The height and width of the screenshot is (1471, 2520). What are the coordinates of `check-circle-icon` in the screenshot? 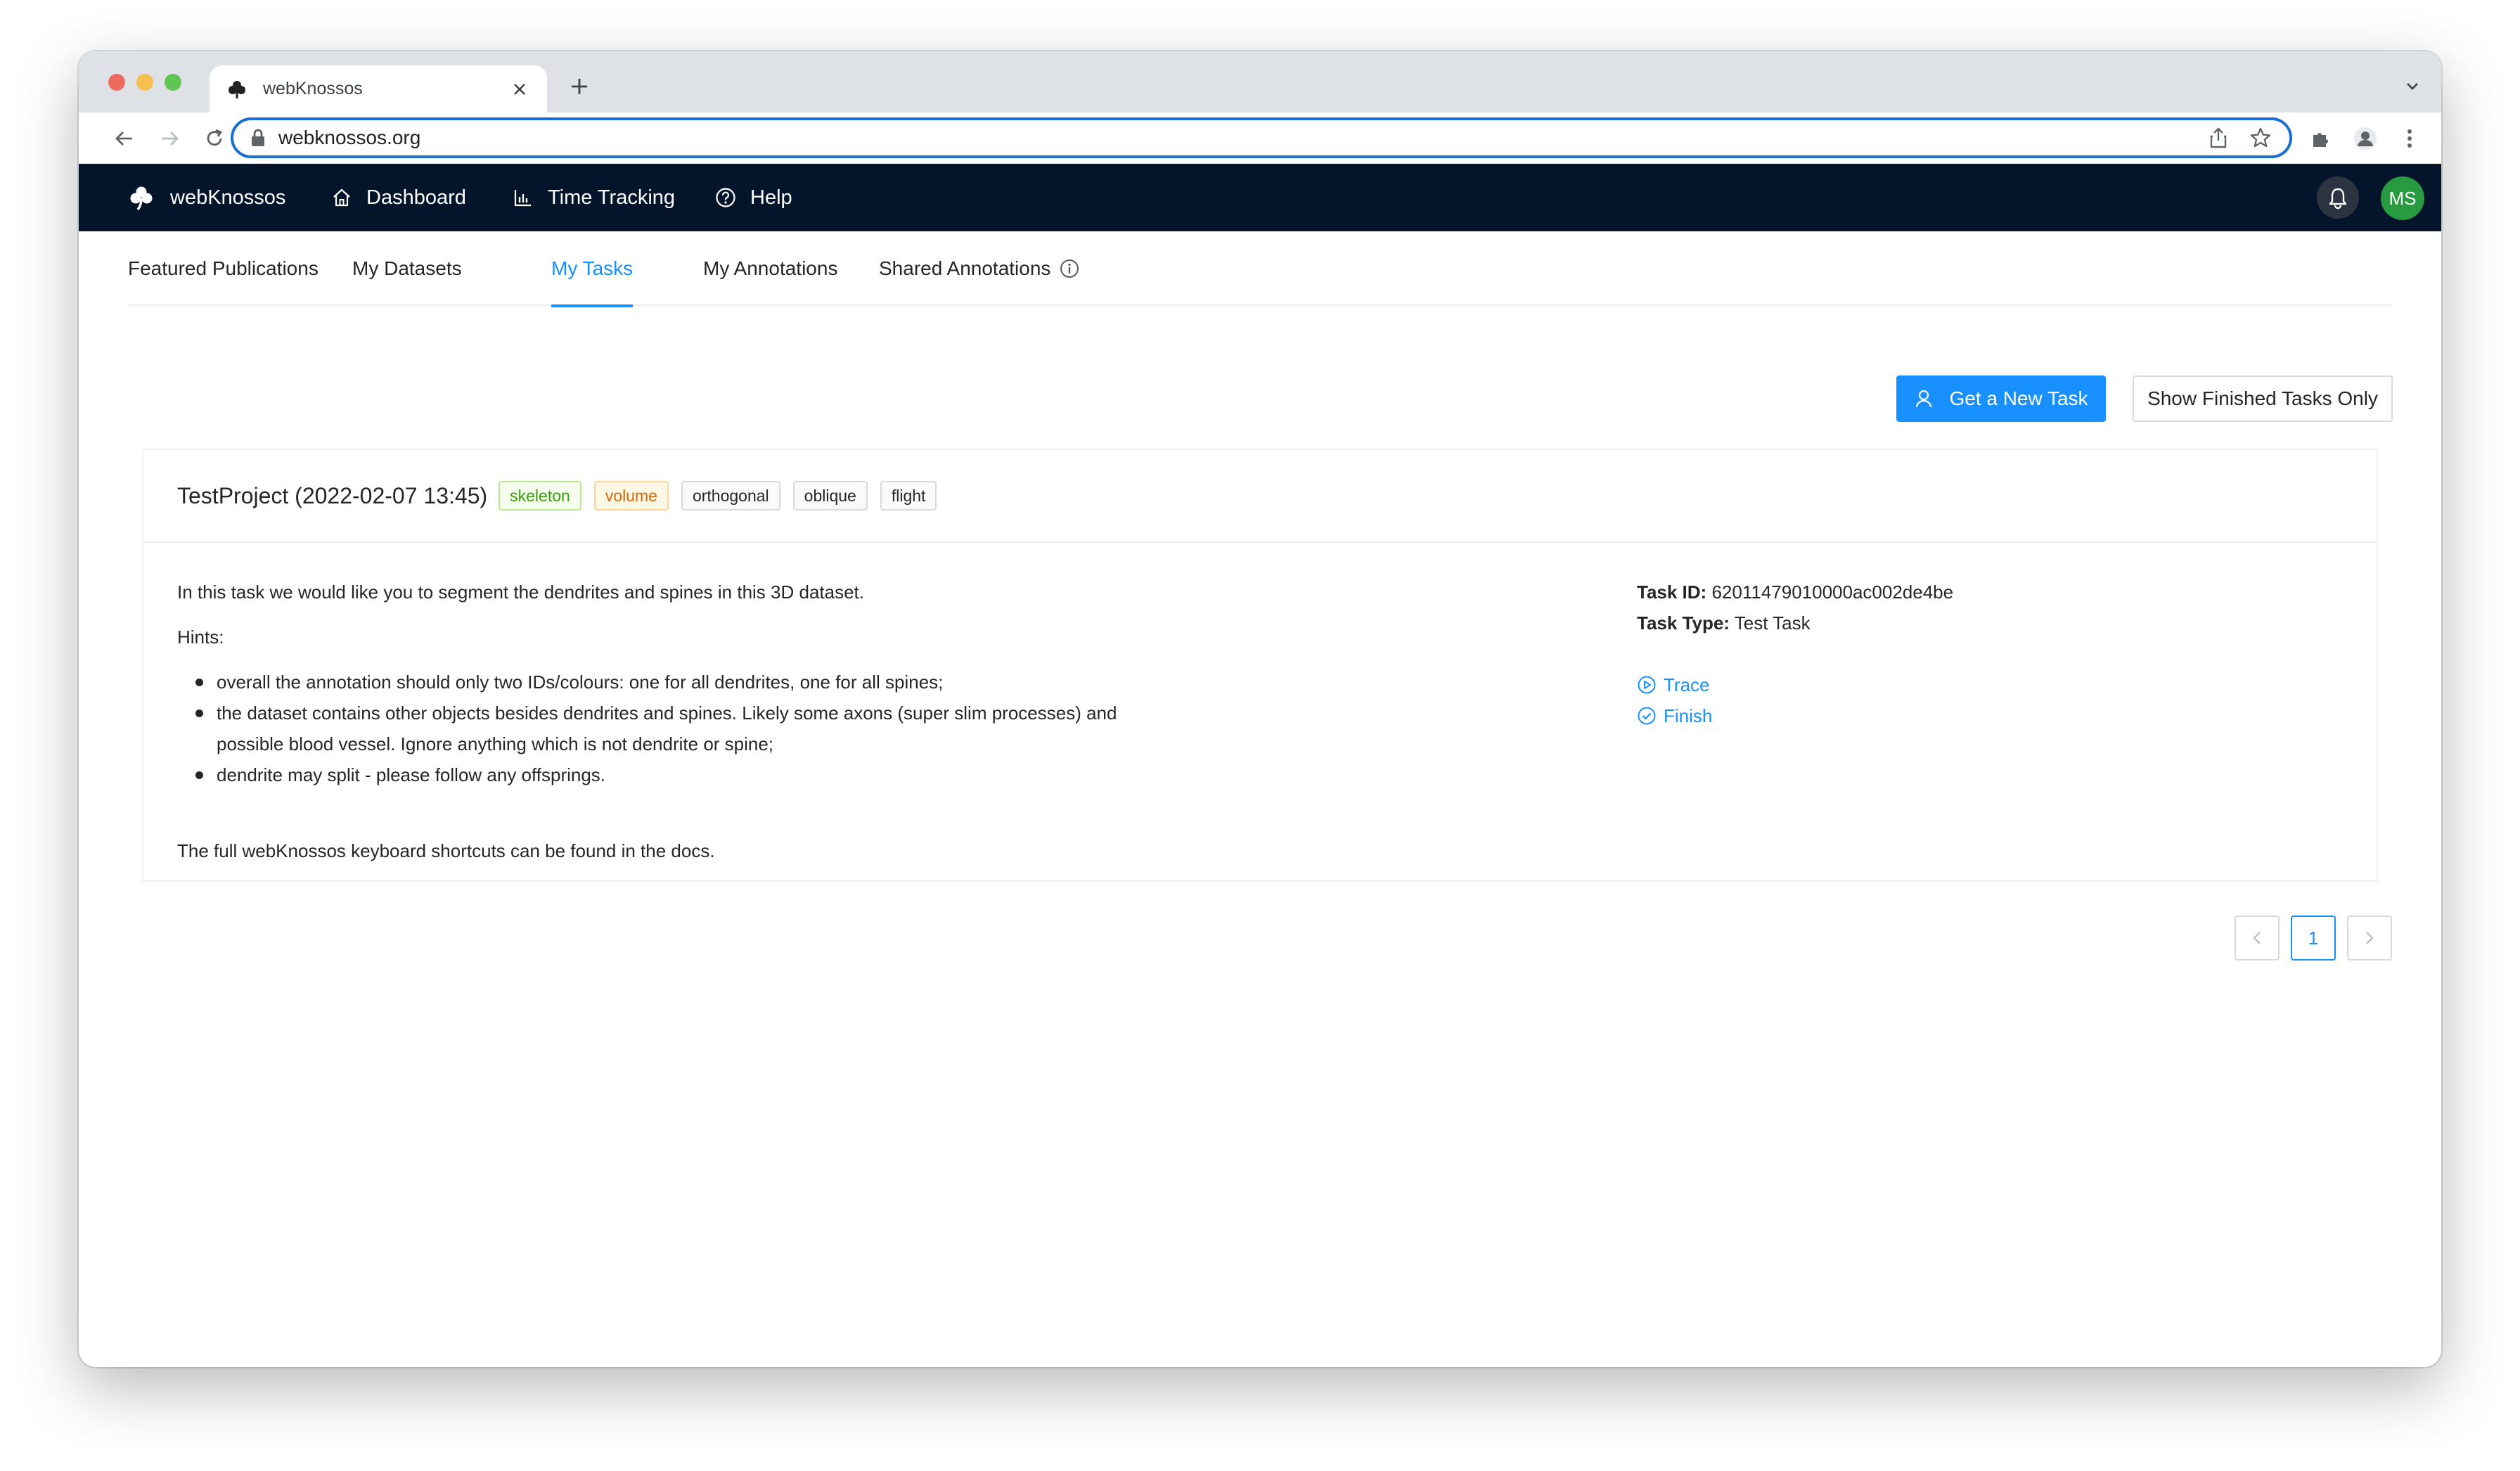 It's located at (1647, 716).